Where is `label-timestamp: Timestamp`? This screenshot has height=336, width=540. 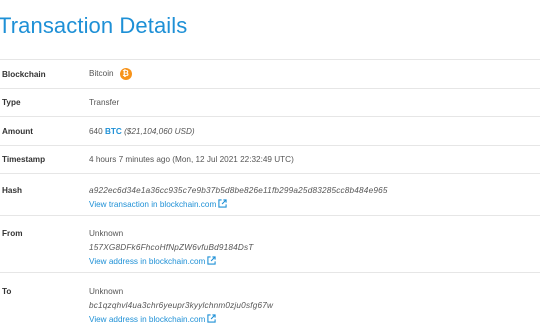
label-timestamp: Timestamp is located at coordinates (24, 159).